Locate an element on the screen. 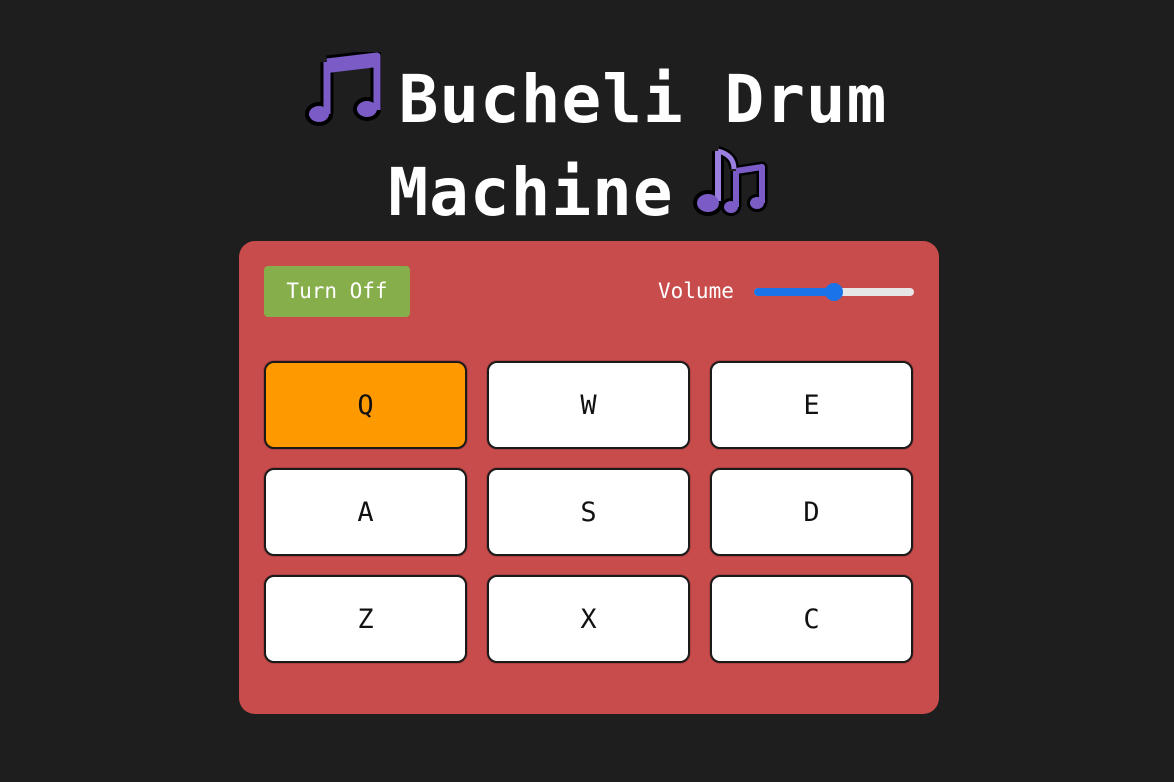 This screenshot has height=782, width=1174. drum-pad-e: E is located at coordinates (811, 405).